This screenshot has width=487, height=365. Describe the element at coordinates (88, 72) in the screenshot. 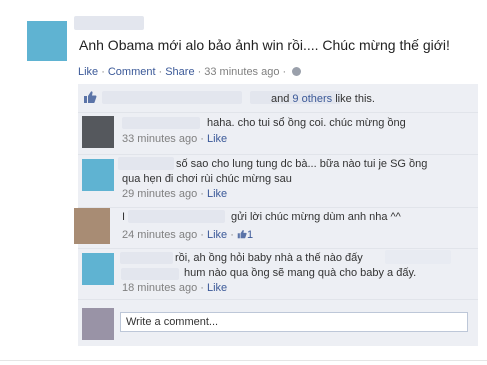

I see `like-link: Like` at that location.